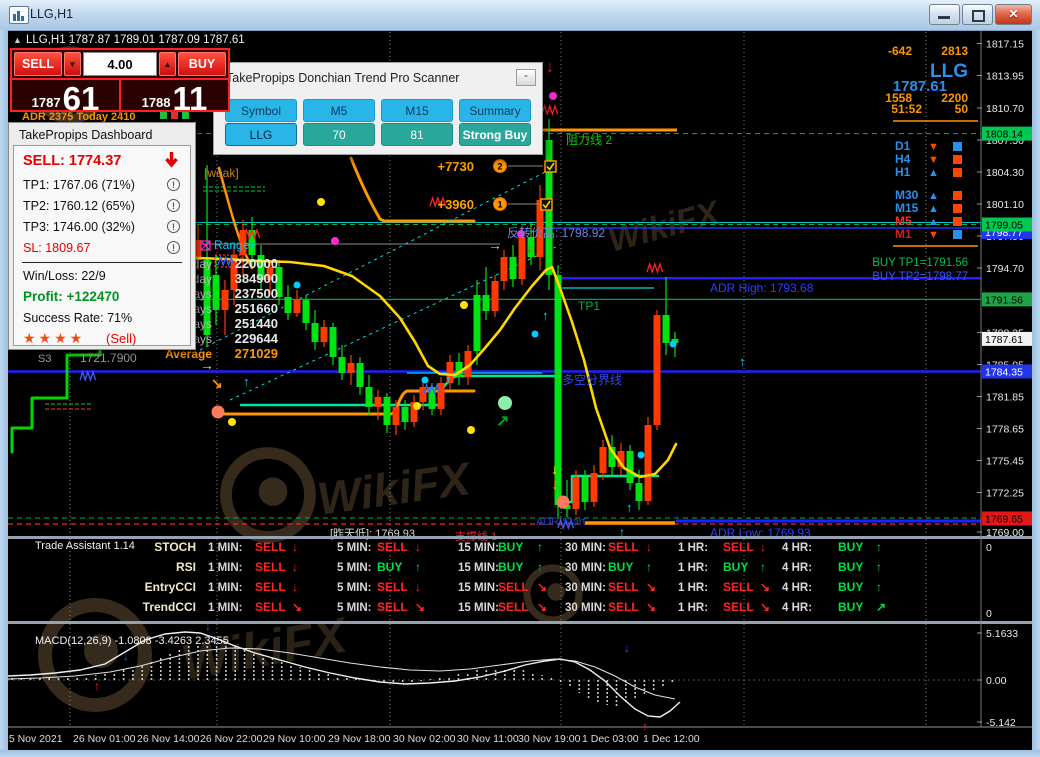 Image resolution: width=1040 pixels, height=757 pixels. I want to click on svg-text: 1801.10, so click(1005, 205).